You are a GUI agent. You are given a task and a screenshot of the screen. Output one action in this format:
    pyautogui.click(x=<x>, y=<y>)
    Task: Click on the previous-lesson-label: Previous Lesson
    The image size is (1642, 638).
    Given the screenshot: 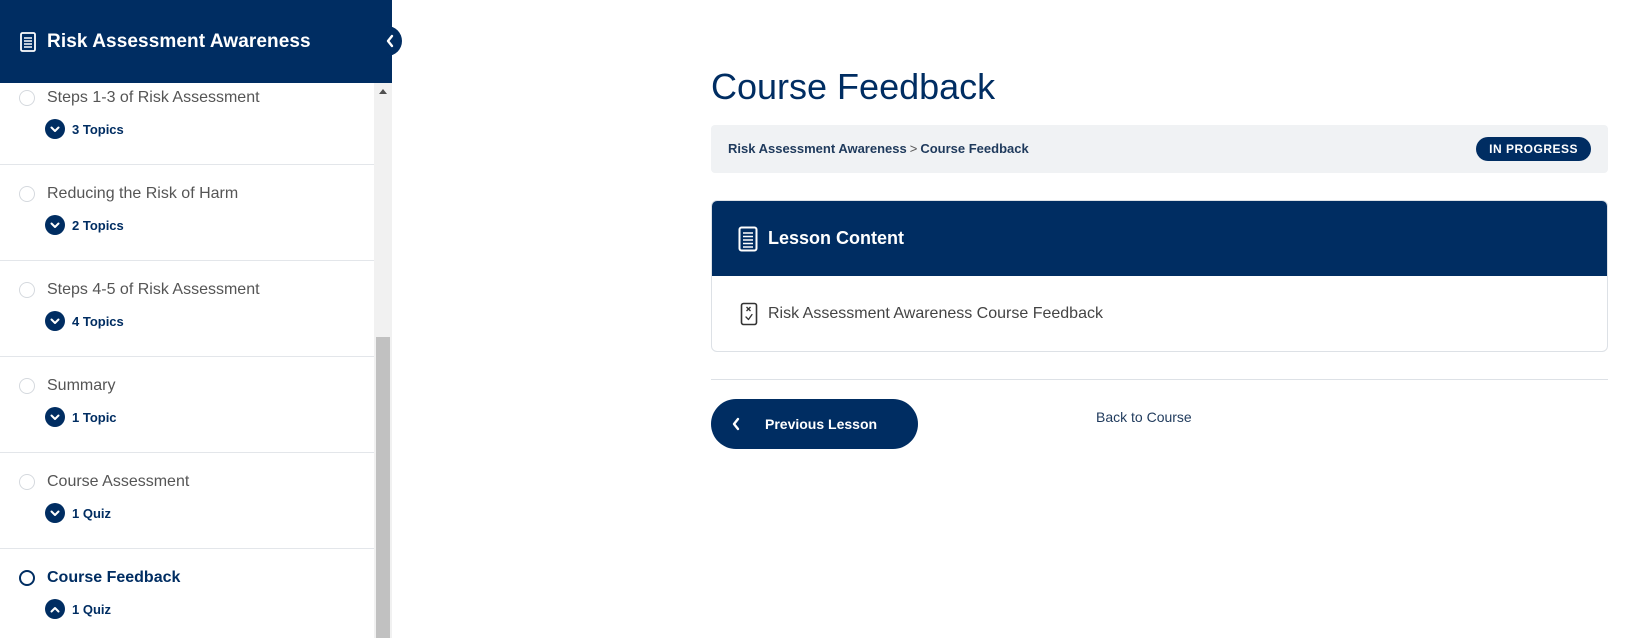 What is the action you would take?
    pyautogui.click(x=821, y=424)
    